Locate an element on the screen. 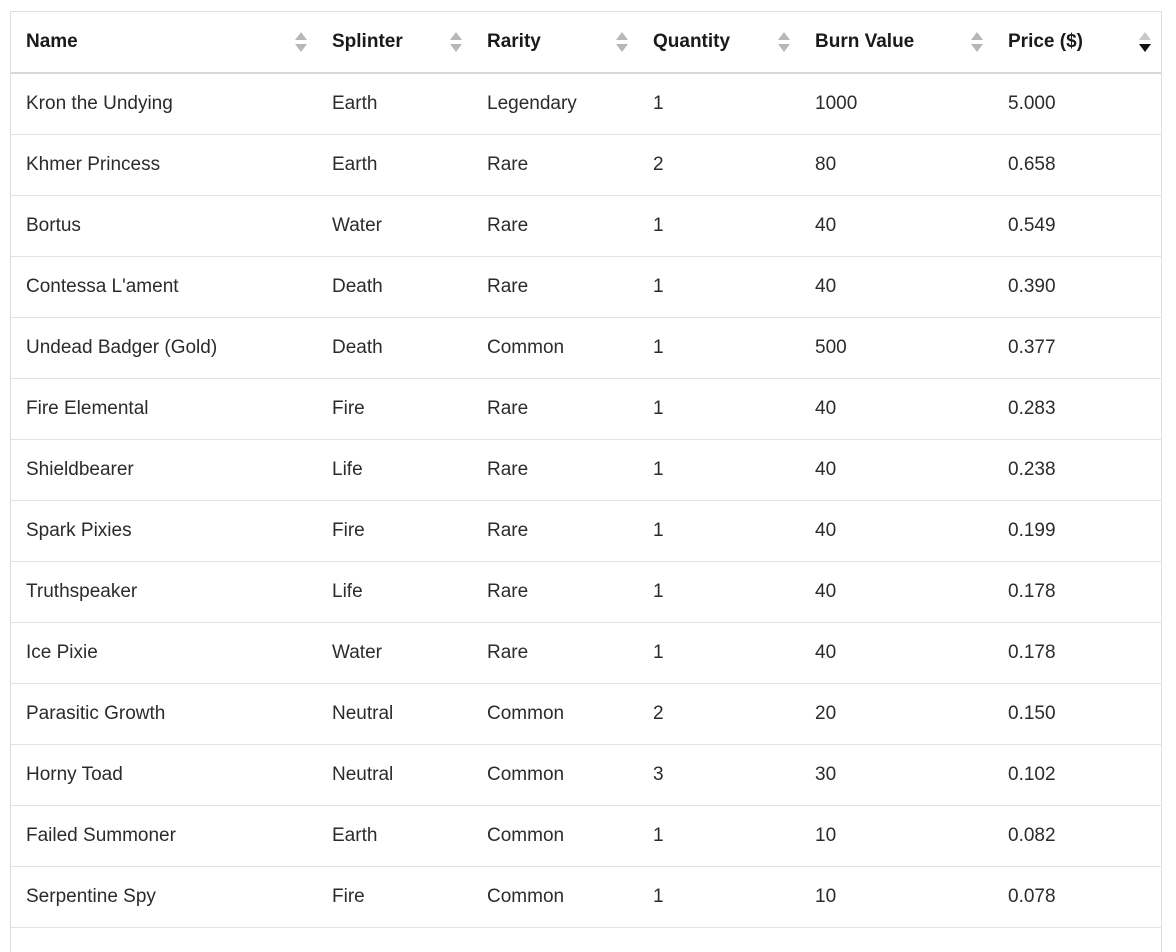 The width and height of the screenshot is (1176, 952). column-header-name: Name is located at coordinates (164, 43).